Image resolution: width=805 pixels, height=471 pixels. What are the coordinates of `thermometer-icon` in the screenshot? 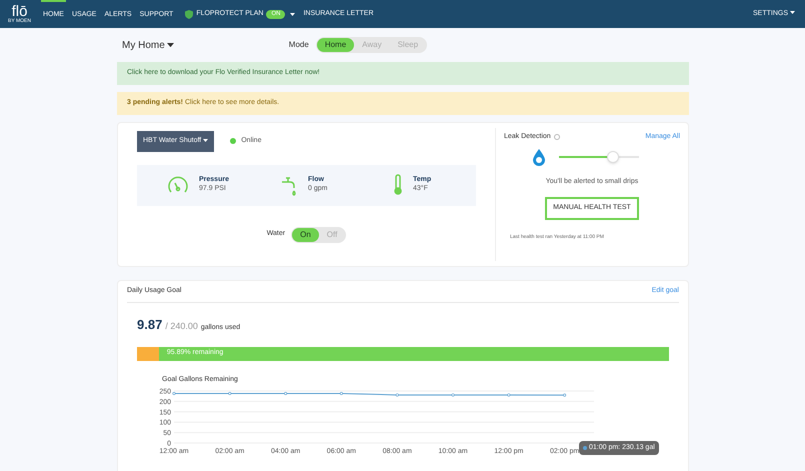 It's located at (398, 185).